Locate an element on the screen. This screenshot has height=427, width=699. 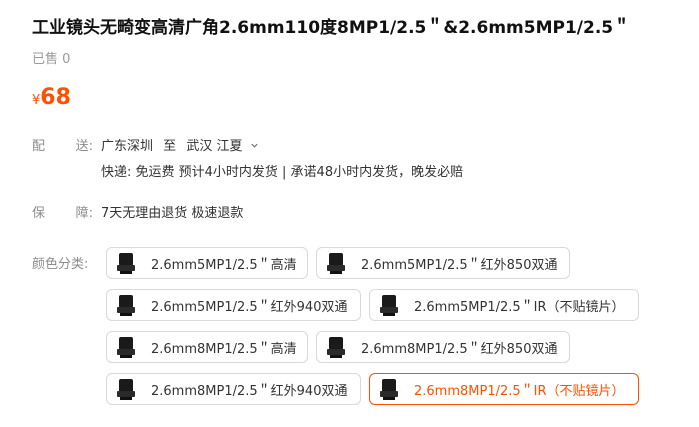
option-button: 2.6mm5MP1/2.5＂红外850双通 is located at coordinates (443, 263).